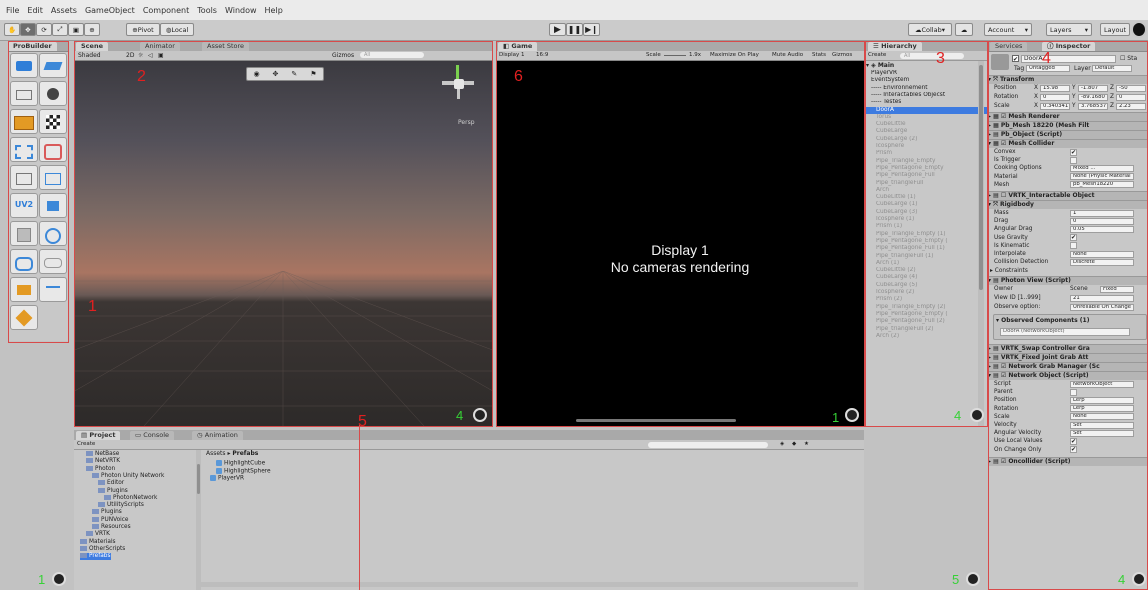 The height and width of the screenshot is (590, 1148). I want to click on favorites-star-icon: ★, so click(806, 444).